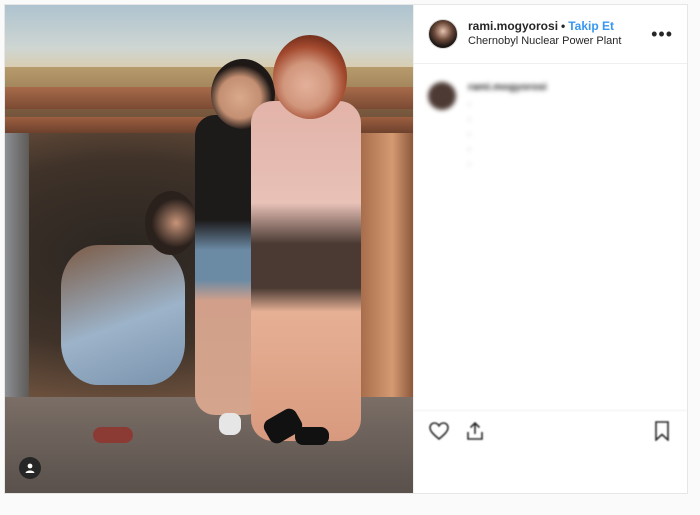 The width and height of the screenshot is (700, 515). What do you see at coordinates (442, 96) in the screenshot?
I see `caption-avatar` at bounding box center [442, 96].